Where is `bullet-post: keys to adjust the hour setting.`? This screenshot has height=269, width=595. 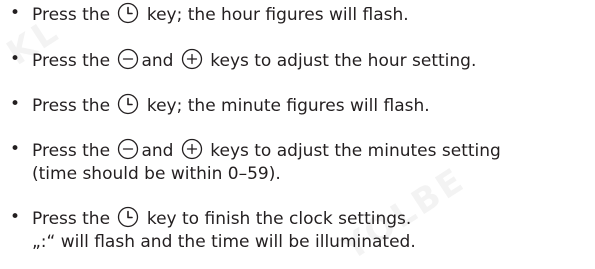 bullet-post: keys to adjust the hour setting. is located at coordinates (343, 61).